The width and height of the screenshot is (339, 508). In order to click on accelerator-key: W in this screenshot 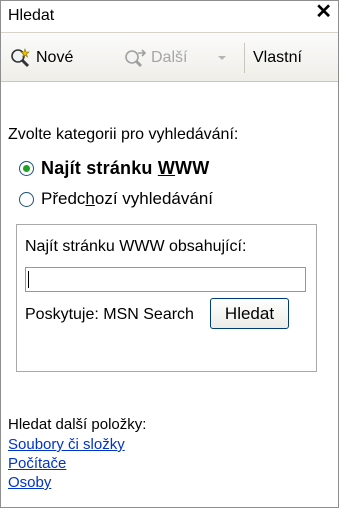, I will do `click(166, 168)`.